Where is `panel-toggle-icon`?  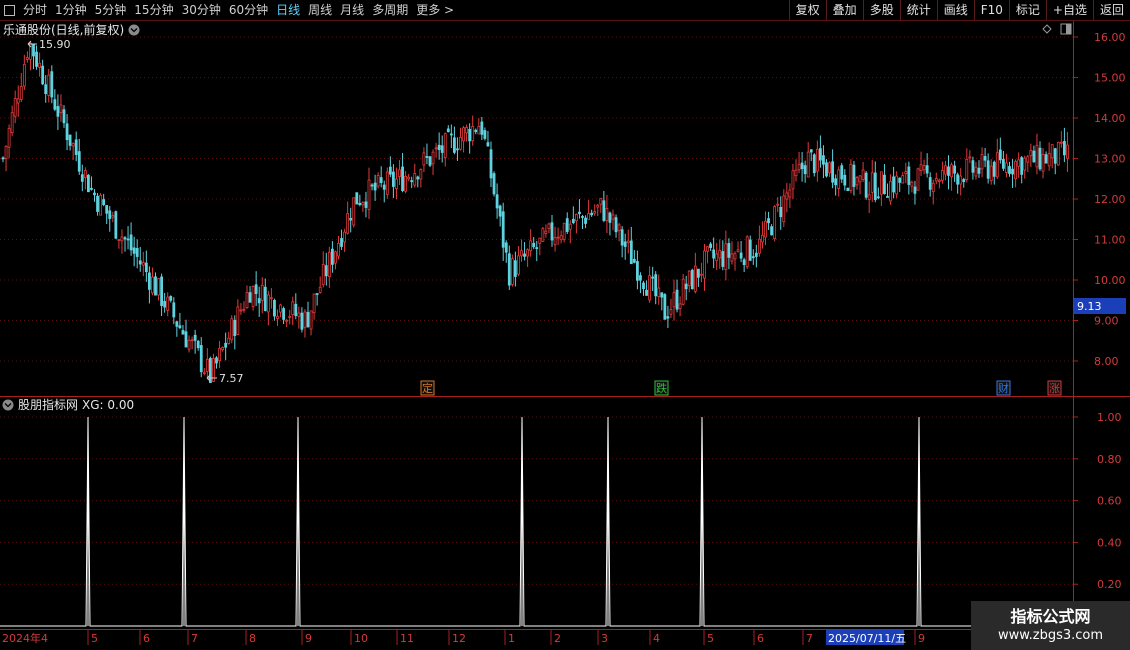 panel-toggle-icon is located at coordinates (1066, 29).